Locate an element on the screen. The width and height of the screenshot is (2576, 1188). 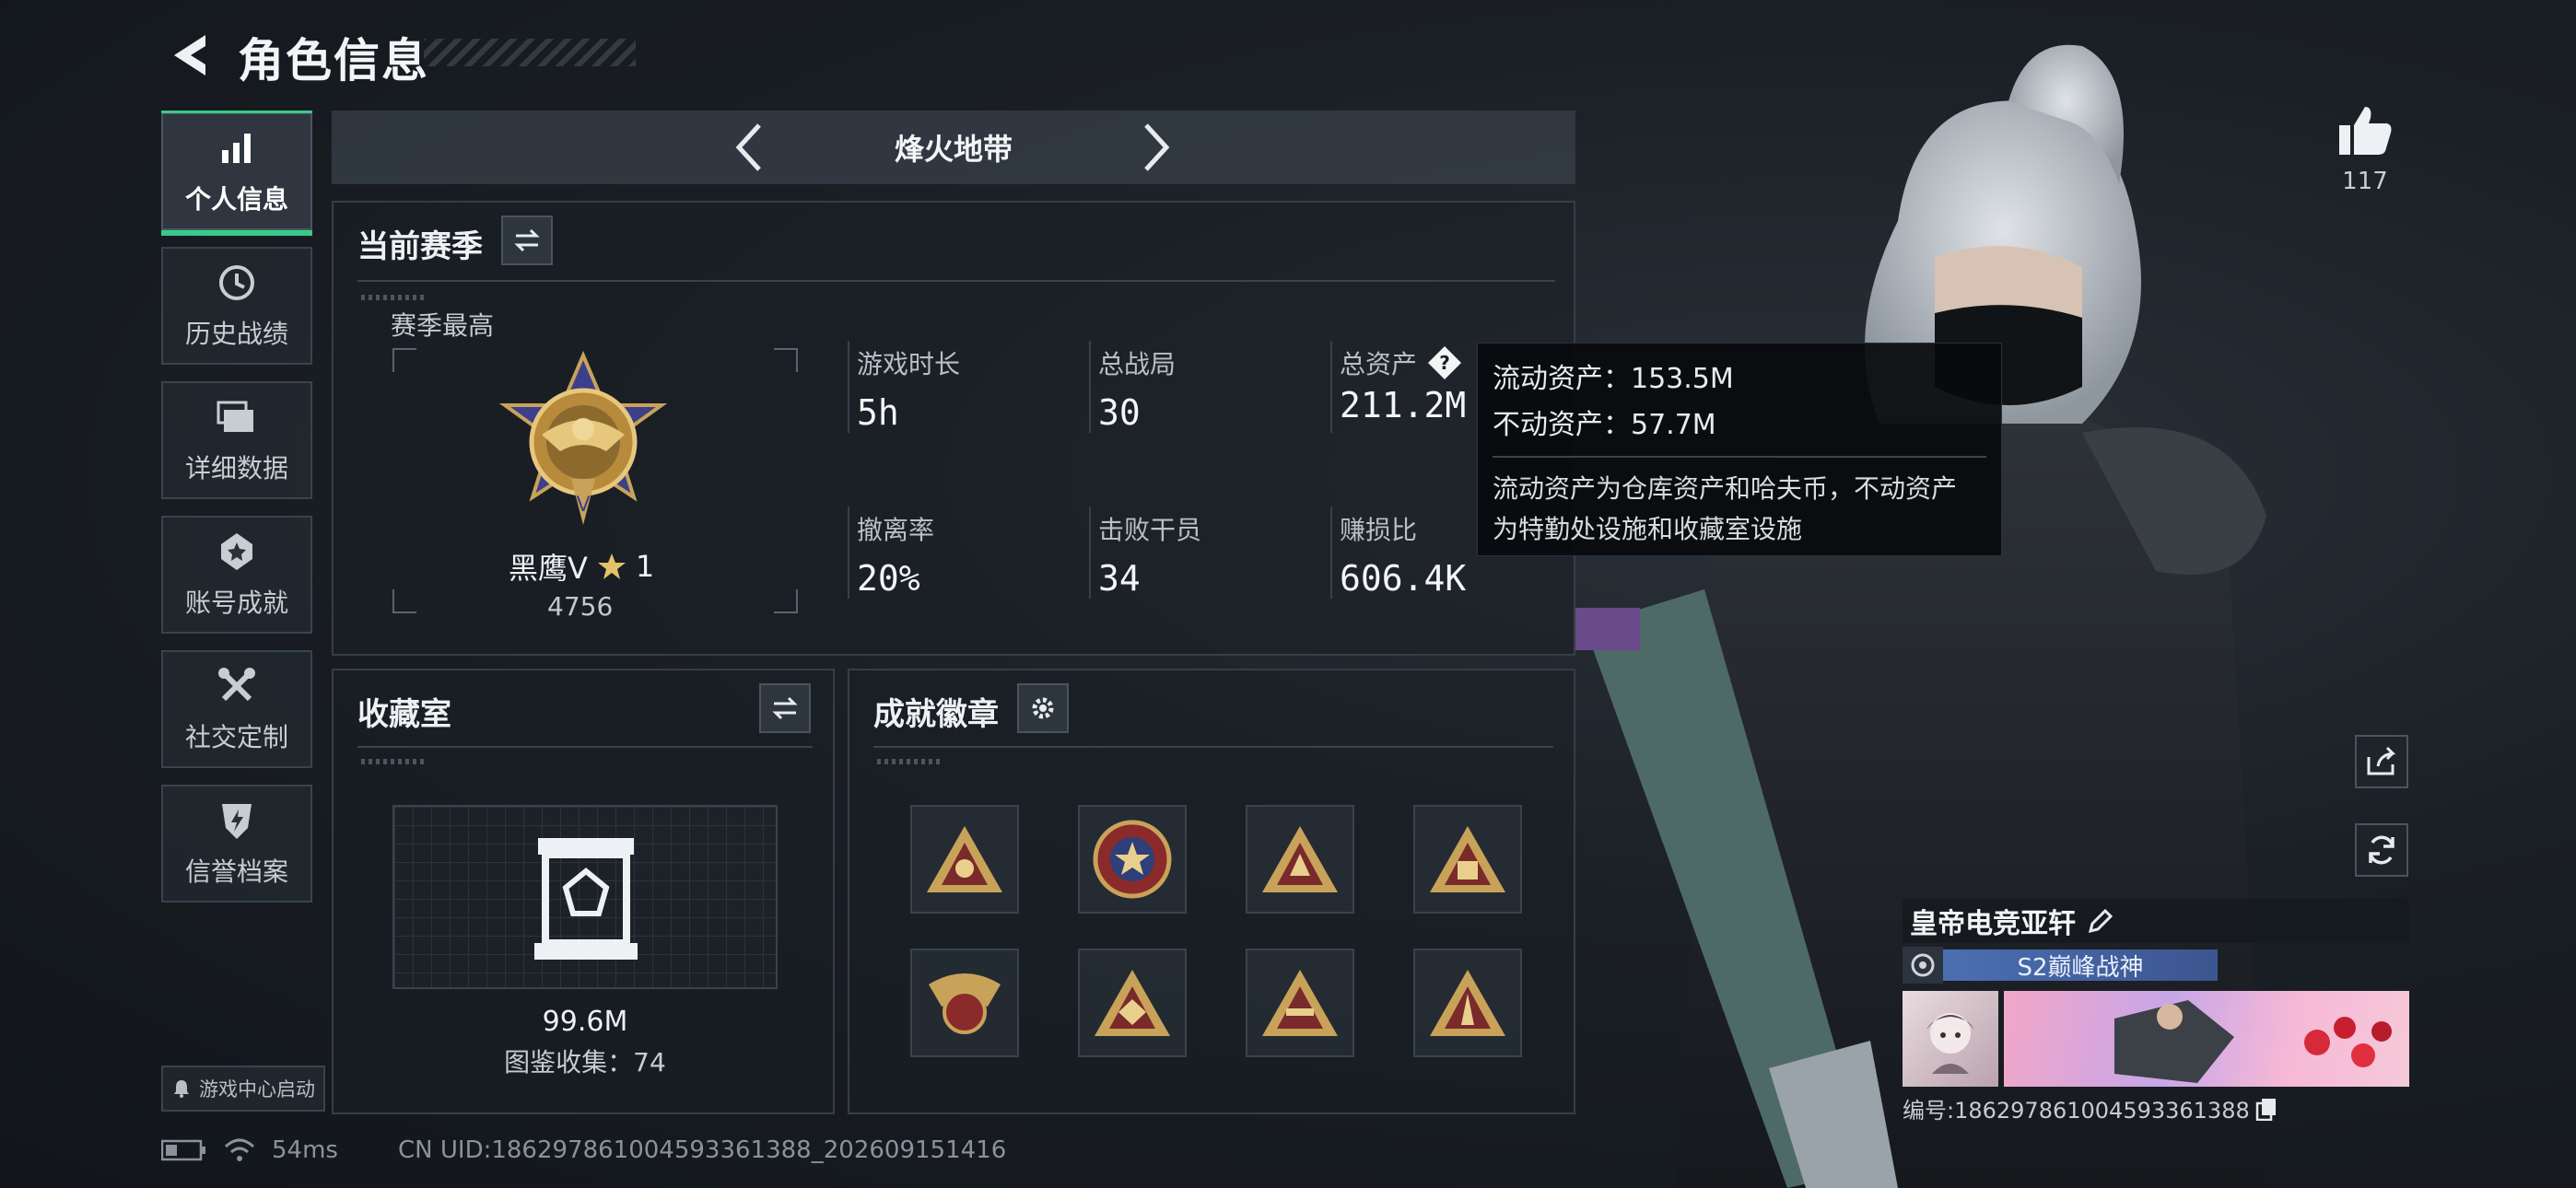
stat-extract-rate: 撤离率 20% is located at coordinates (895, 555).